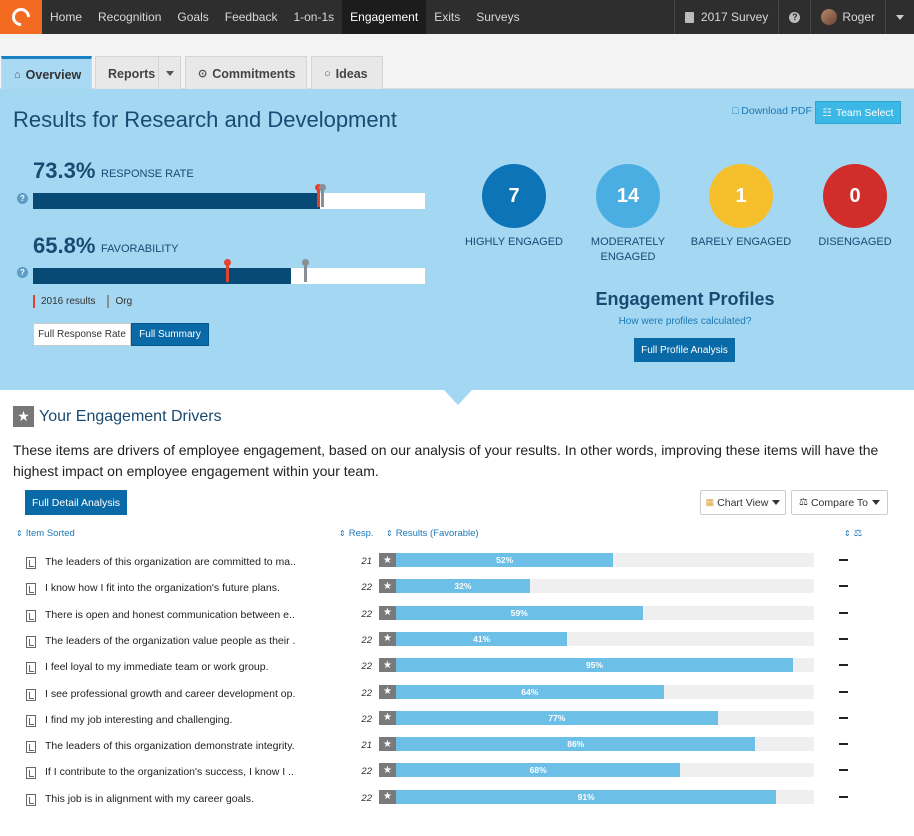 The image size is (914, 836). What do you see at coordinates (685, 299) in the screenshot?
I see `engagement-profiles-title: Engagement Profiles` at bounding box center [685, 299].